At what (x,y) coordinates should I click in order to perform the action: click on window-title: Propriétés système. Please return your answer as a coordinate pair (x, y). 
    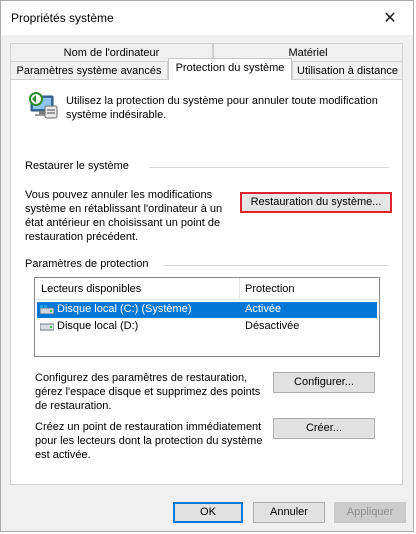
    Looking at the image, I should click on (62, 18).